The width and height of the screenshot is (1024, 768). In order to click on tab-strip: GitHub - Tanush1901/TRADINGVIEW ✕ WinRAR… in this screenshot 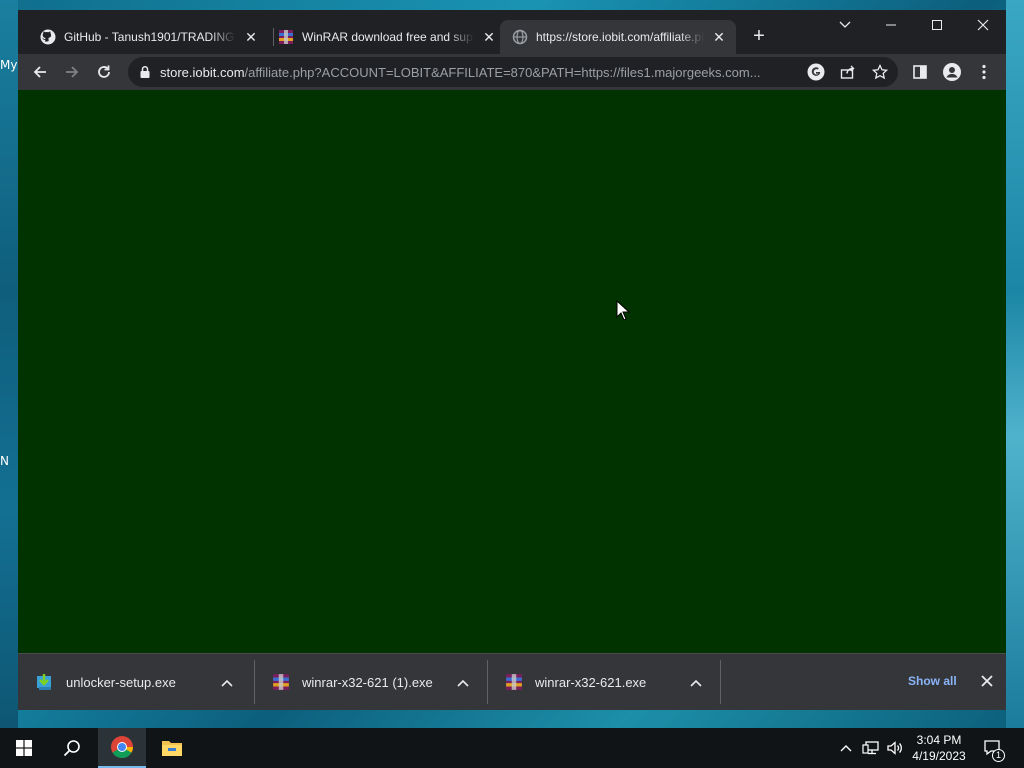, I will do `click(512, 32)`.